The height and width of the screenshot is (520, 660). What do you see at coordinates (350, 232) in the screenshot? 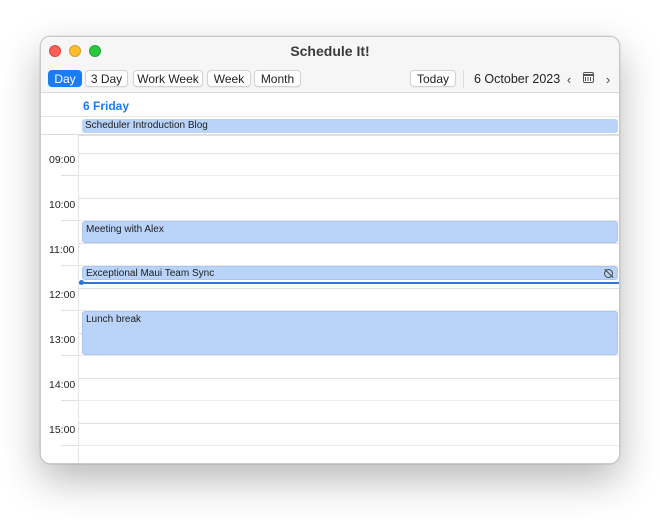
I see `event-meeting-with-alex: Meeting with Alex` at bounding box center [350, 232].